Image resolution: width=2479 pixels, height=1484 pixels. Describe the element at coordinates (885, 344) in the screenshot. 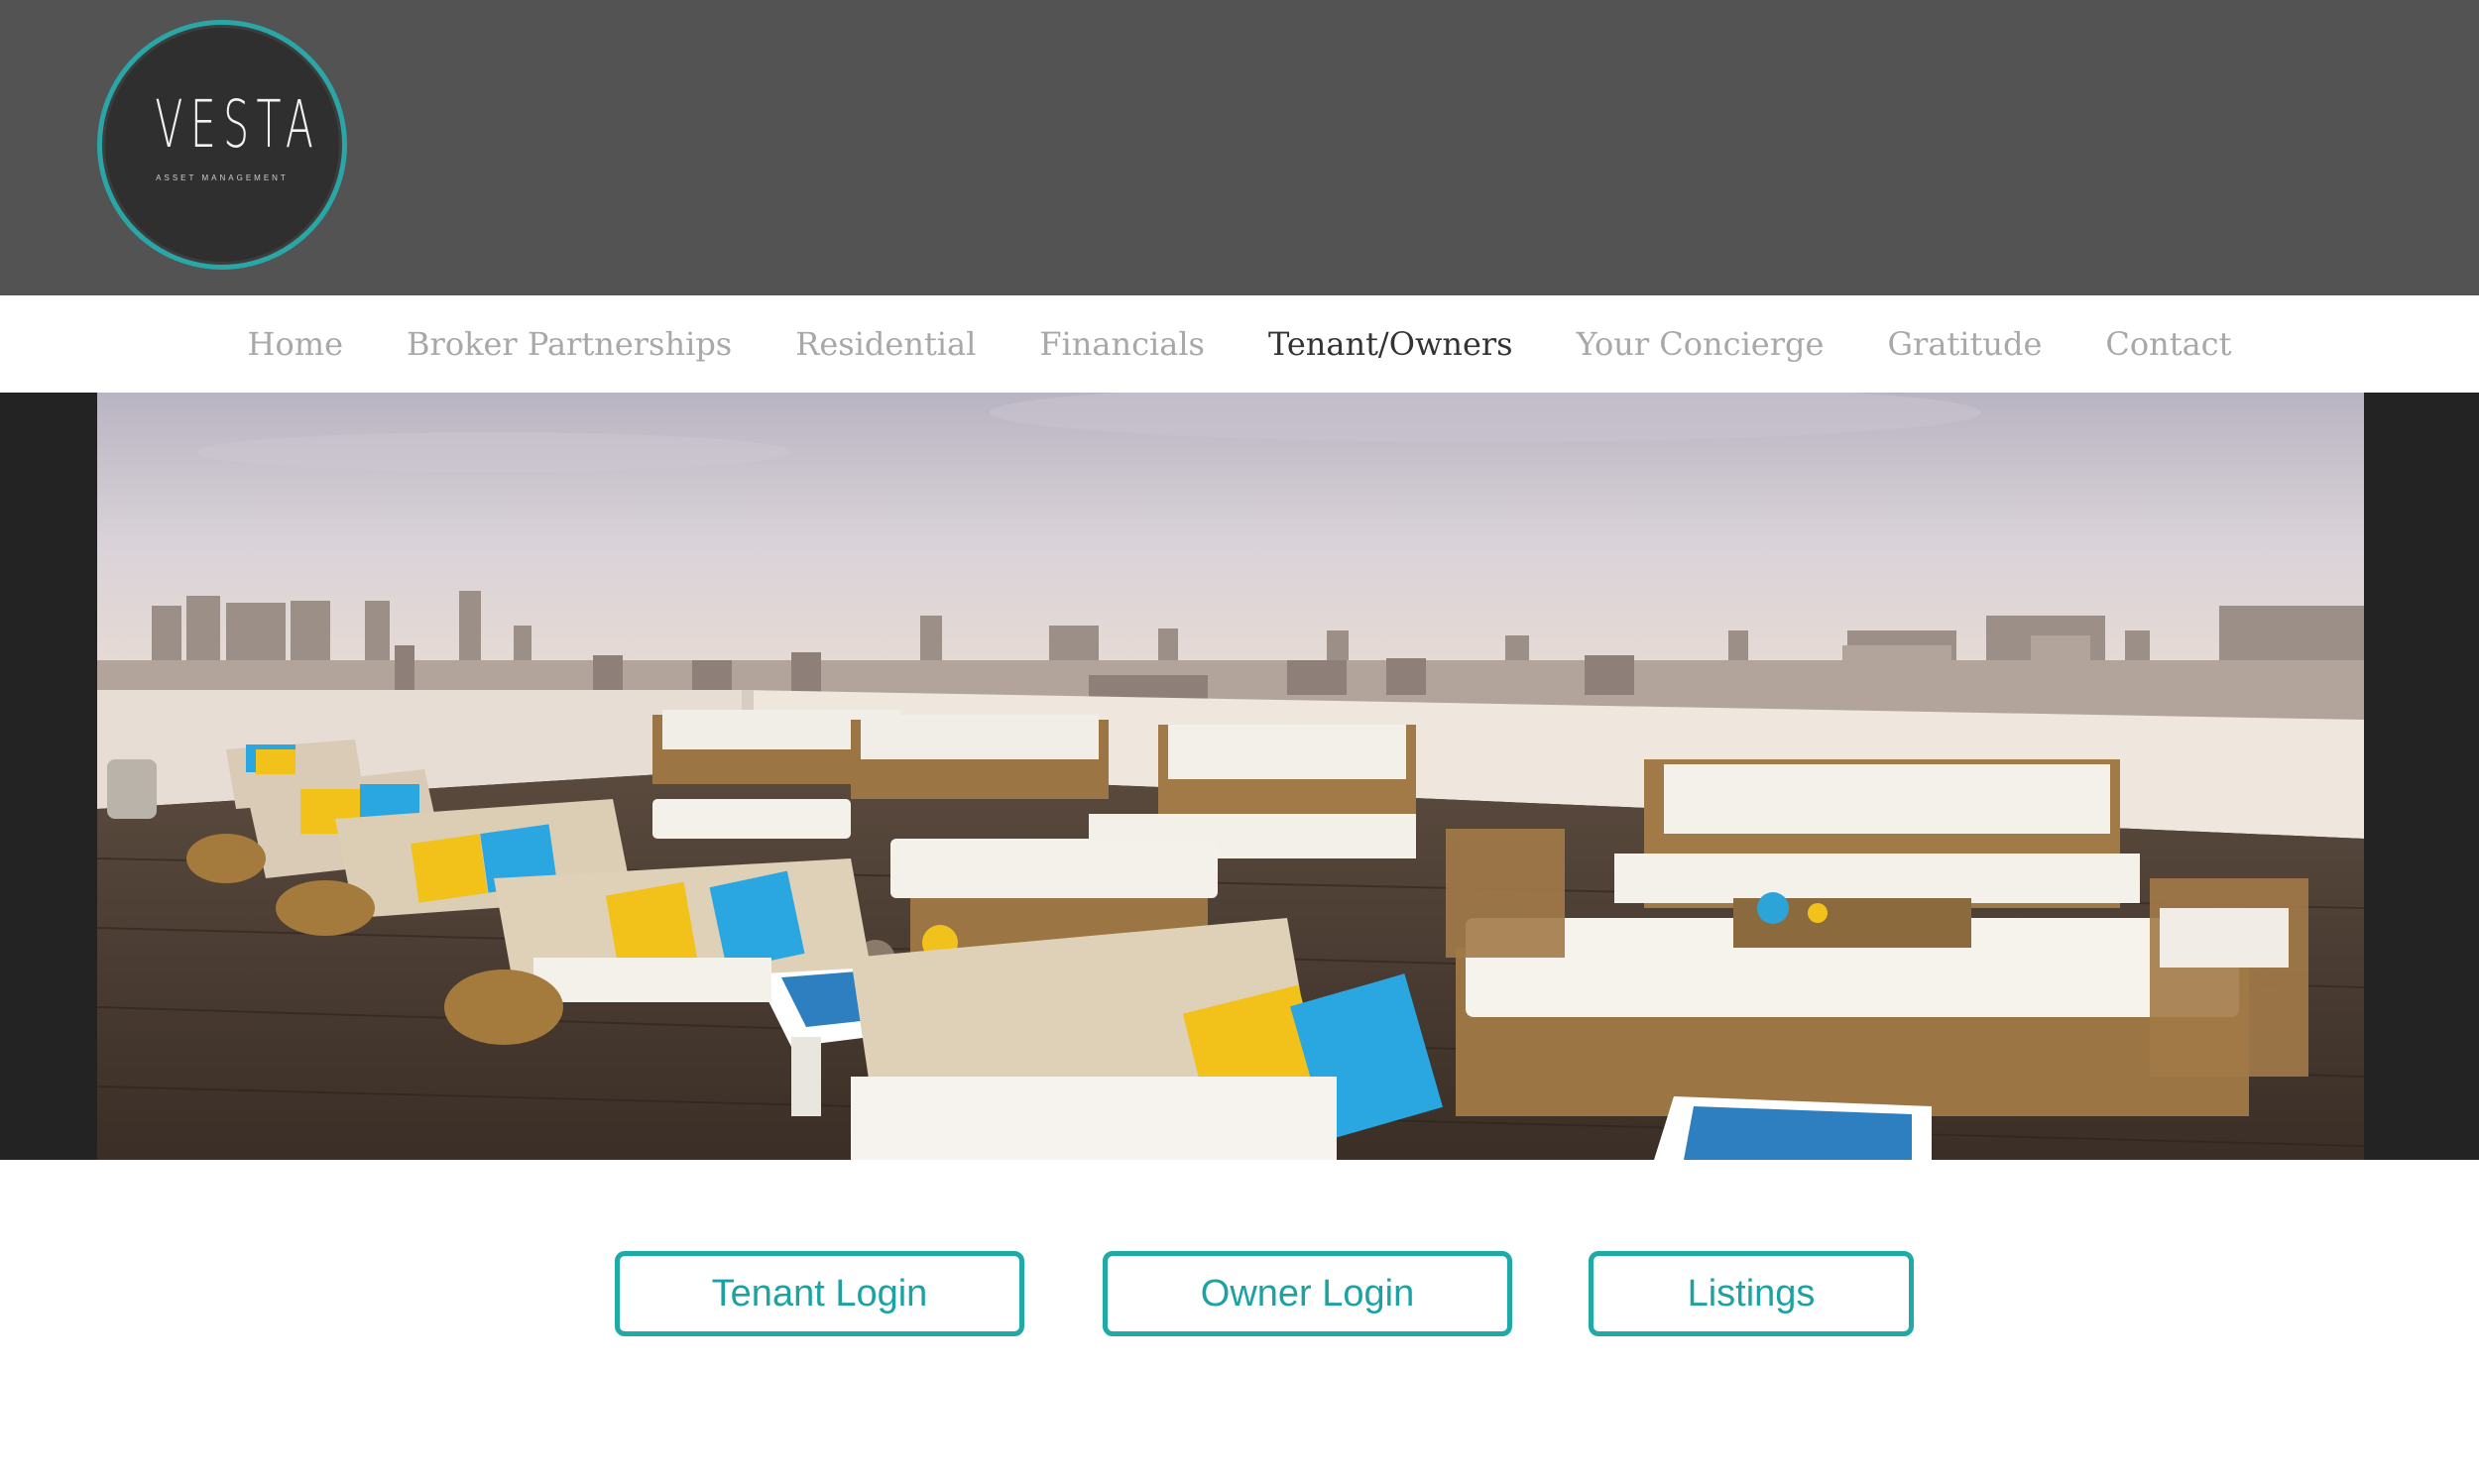

I see `nav-residential: Residential` at that location.